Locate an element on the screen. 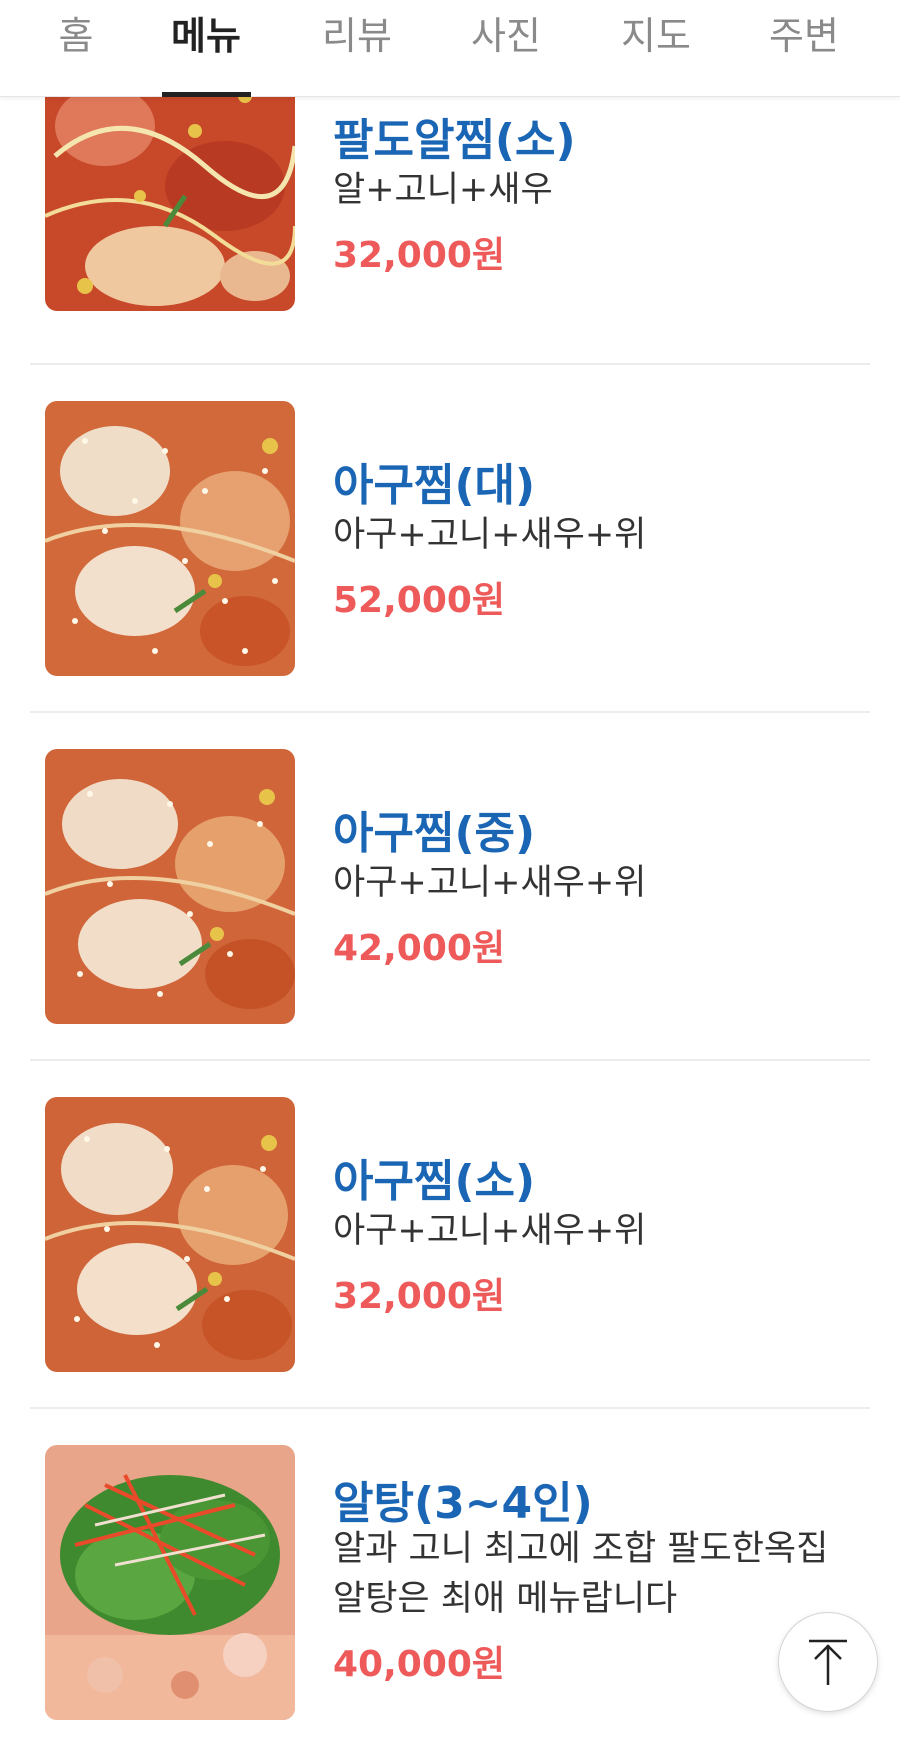 The height and width of the screenshot is (1742, 900). menu-item-price: 42,000원 is located at coordinates (419, 948).